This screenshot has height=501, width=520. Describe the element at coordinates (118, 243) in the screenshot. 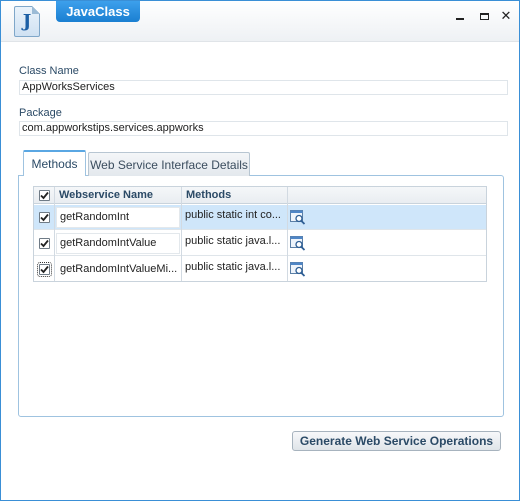

I see `webservice-name-cell: getRandomIntValue` at that location.